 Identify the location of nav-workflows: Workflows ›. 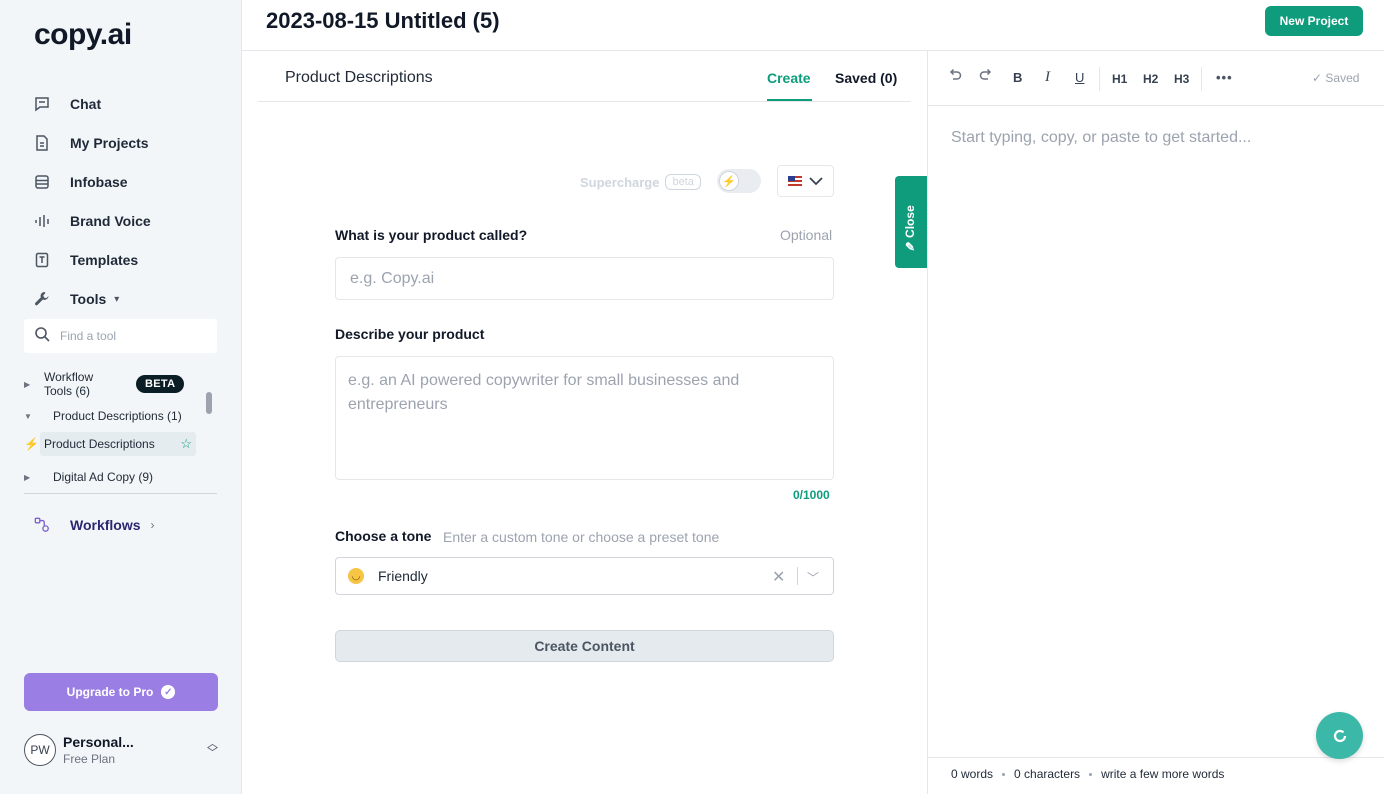
(94, 525).